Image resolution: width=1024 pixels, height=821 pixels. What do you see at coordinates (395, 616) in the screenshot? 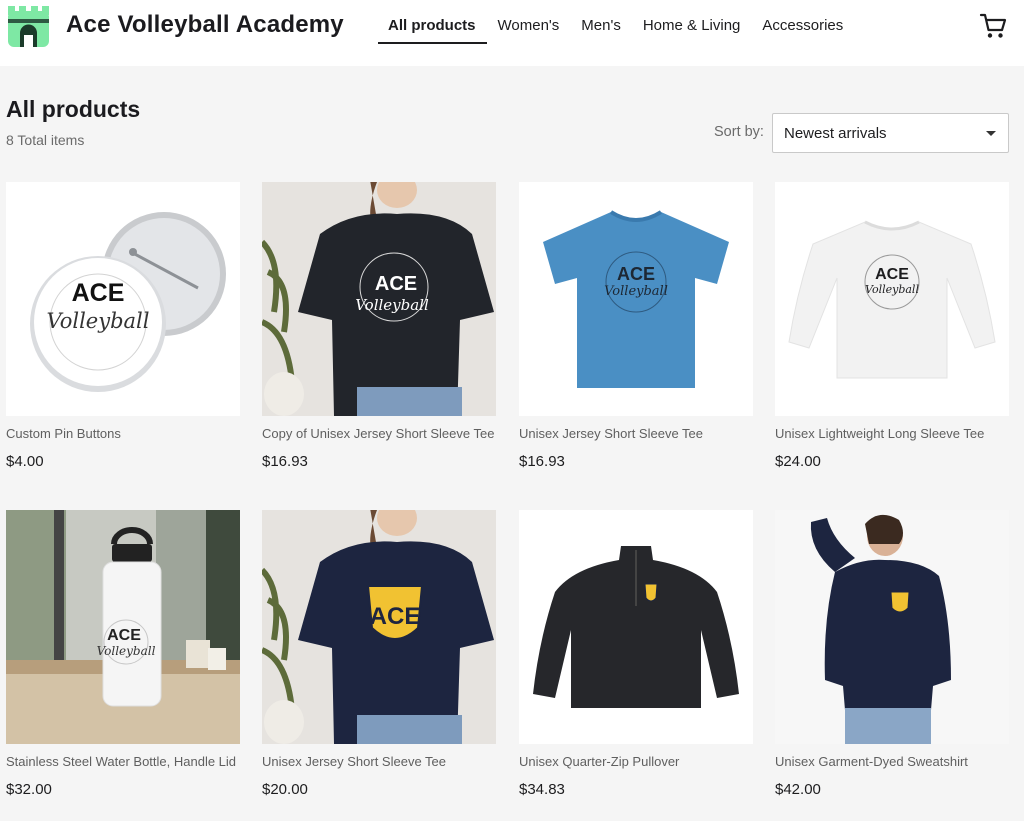
I see `tee-shield-ace: ACE` at bounding box center [395, 616].